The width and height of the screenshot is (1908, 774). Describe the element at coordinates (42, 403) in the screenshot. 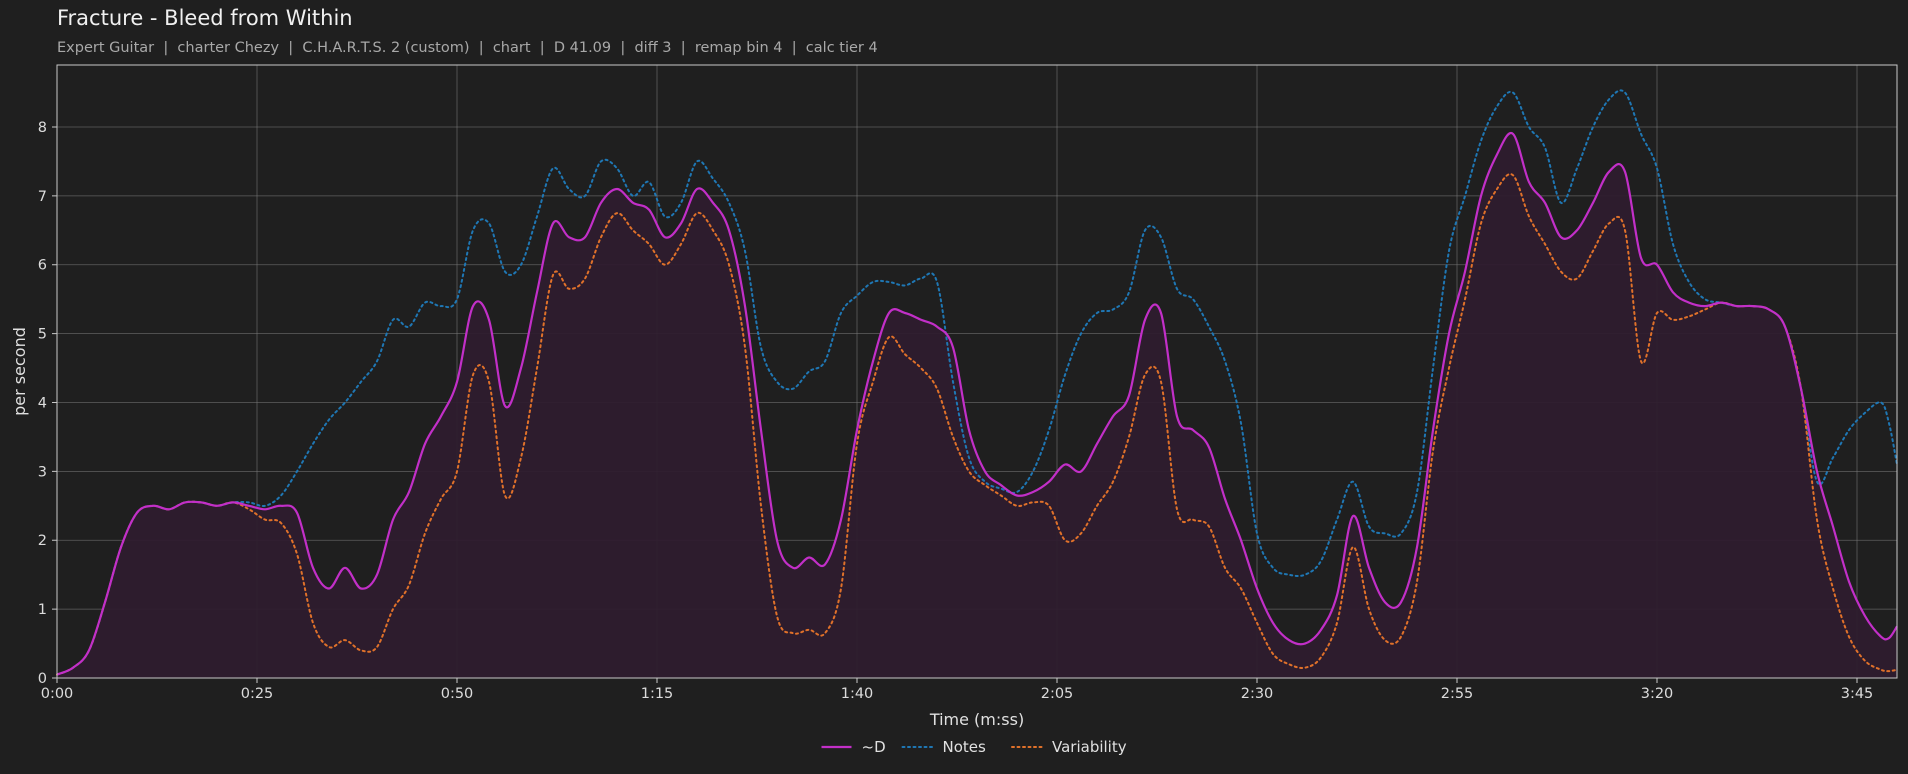

I see `y-tick-label: 4` at that location.